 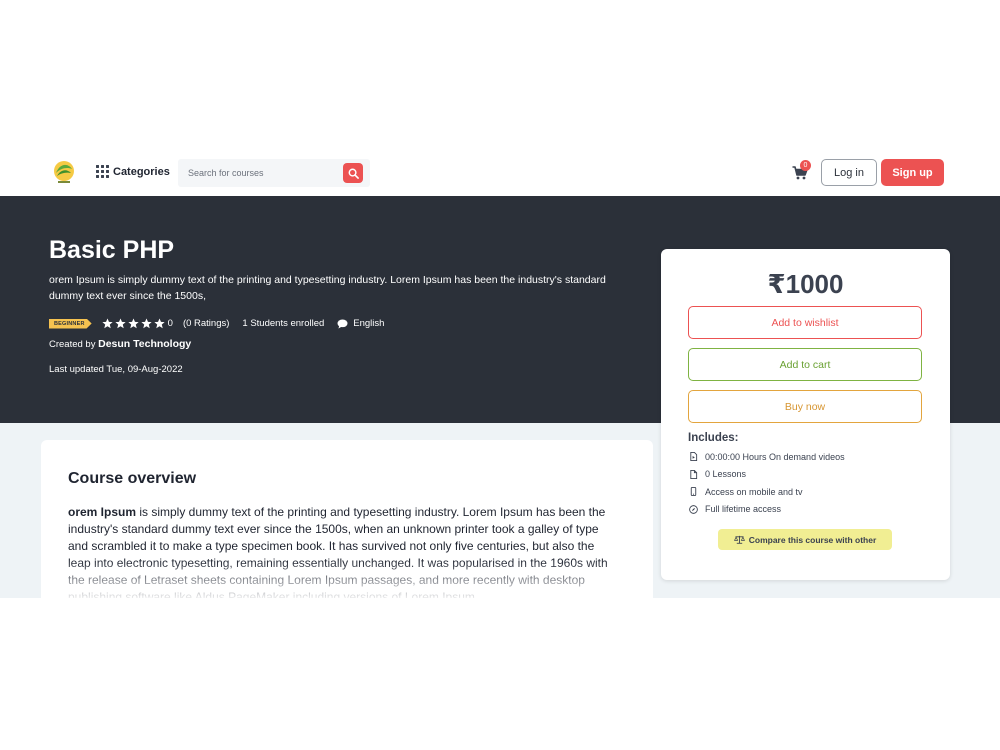 What do you see at coordinates (754, 491) in the screenshot?
I see `include-label: Access on mobile and tv` at bounding box center [754, 491].